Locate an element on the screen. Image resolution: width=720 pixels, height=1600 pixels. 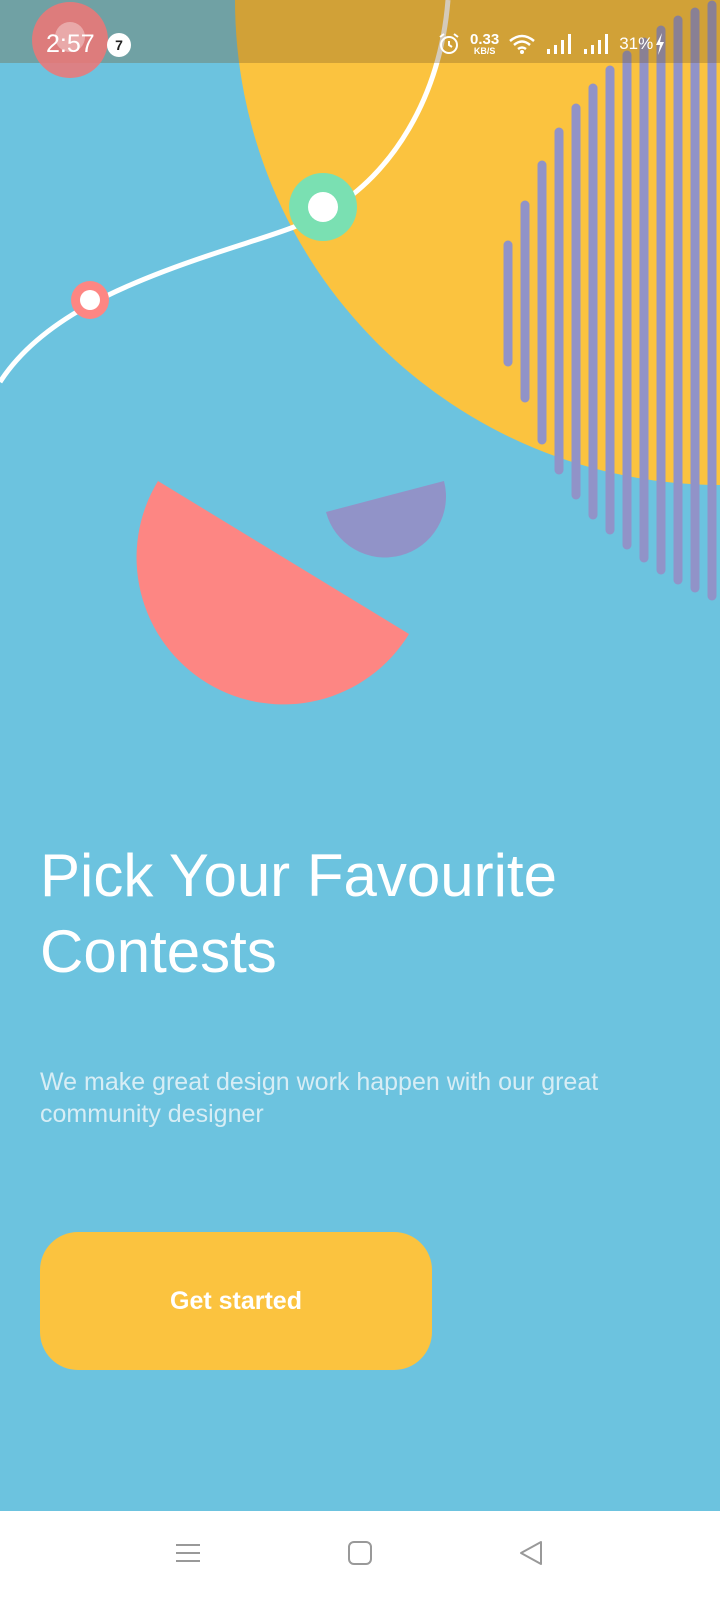
menu-button is located at coordinates (188, 1553).